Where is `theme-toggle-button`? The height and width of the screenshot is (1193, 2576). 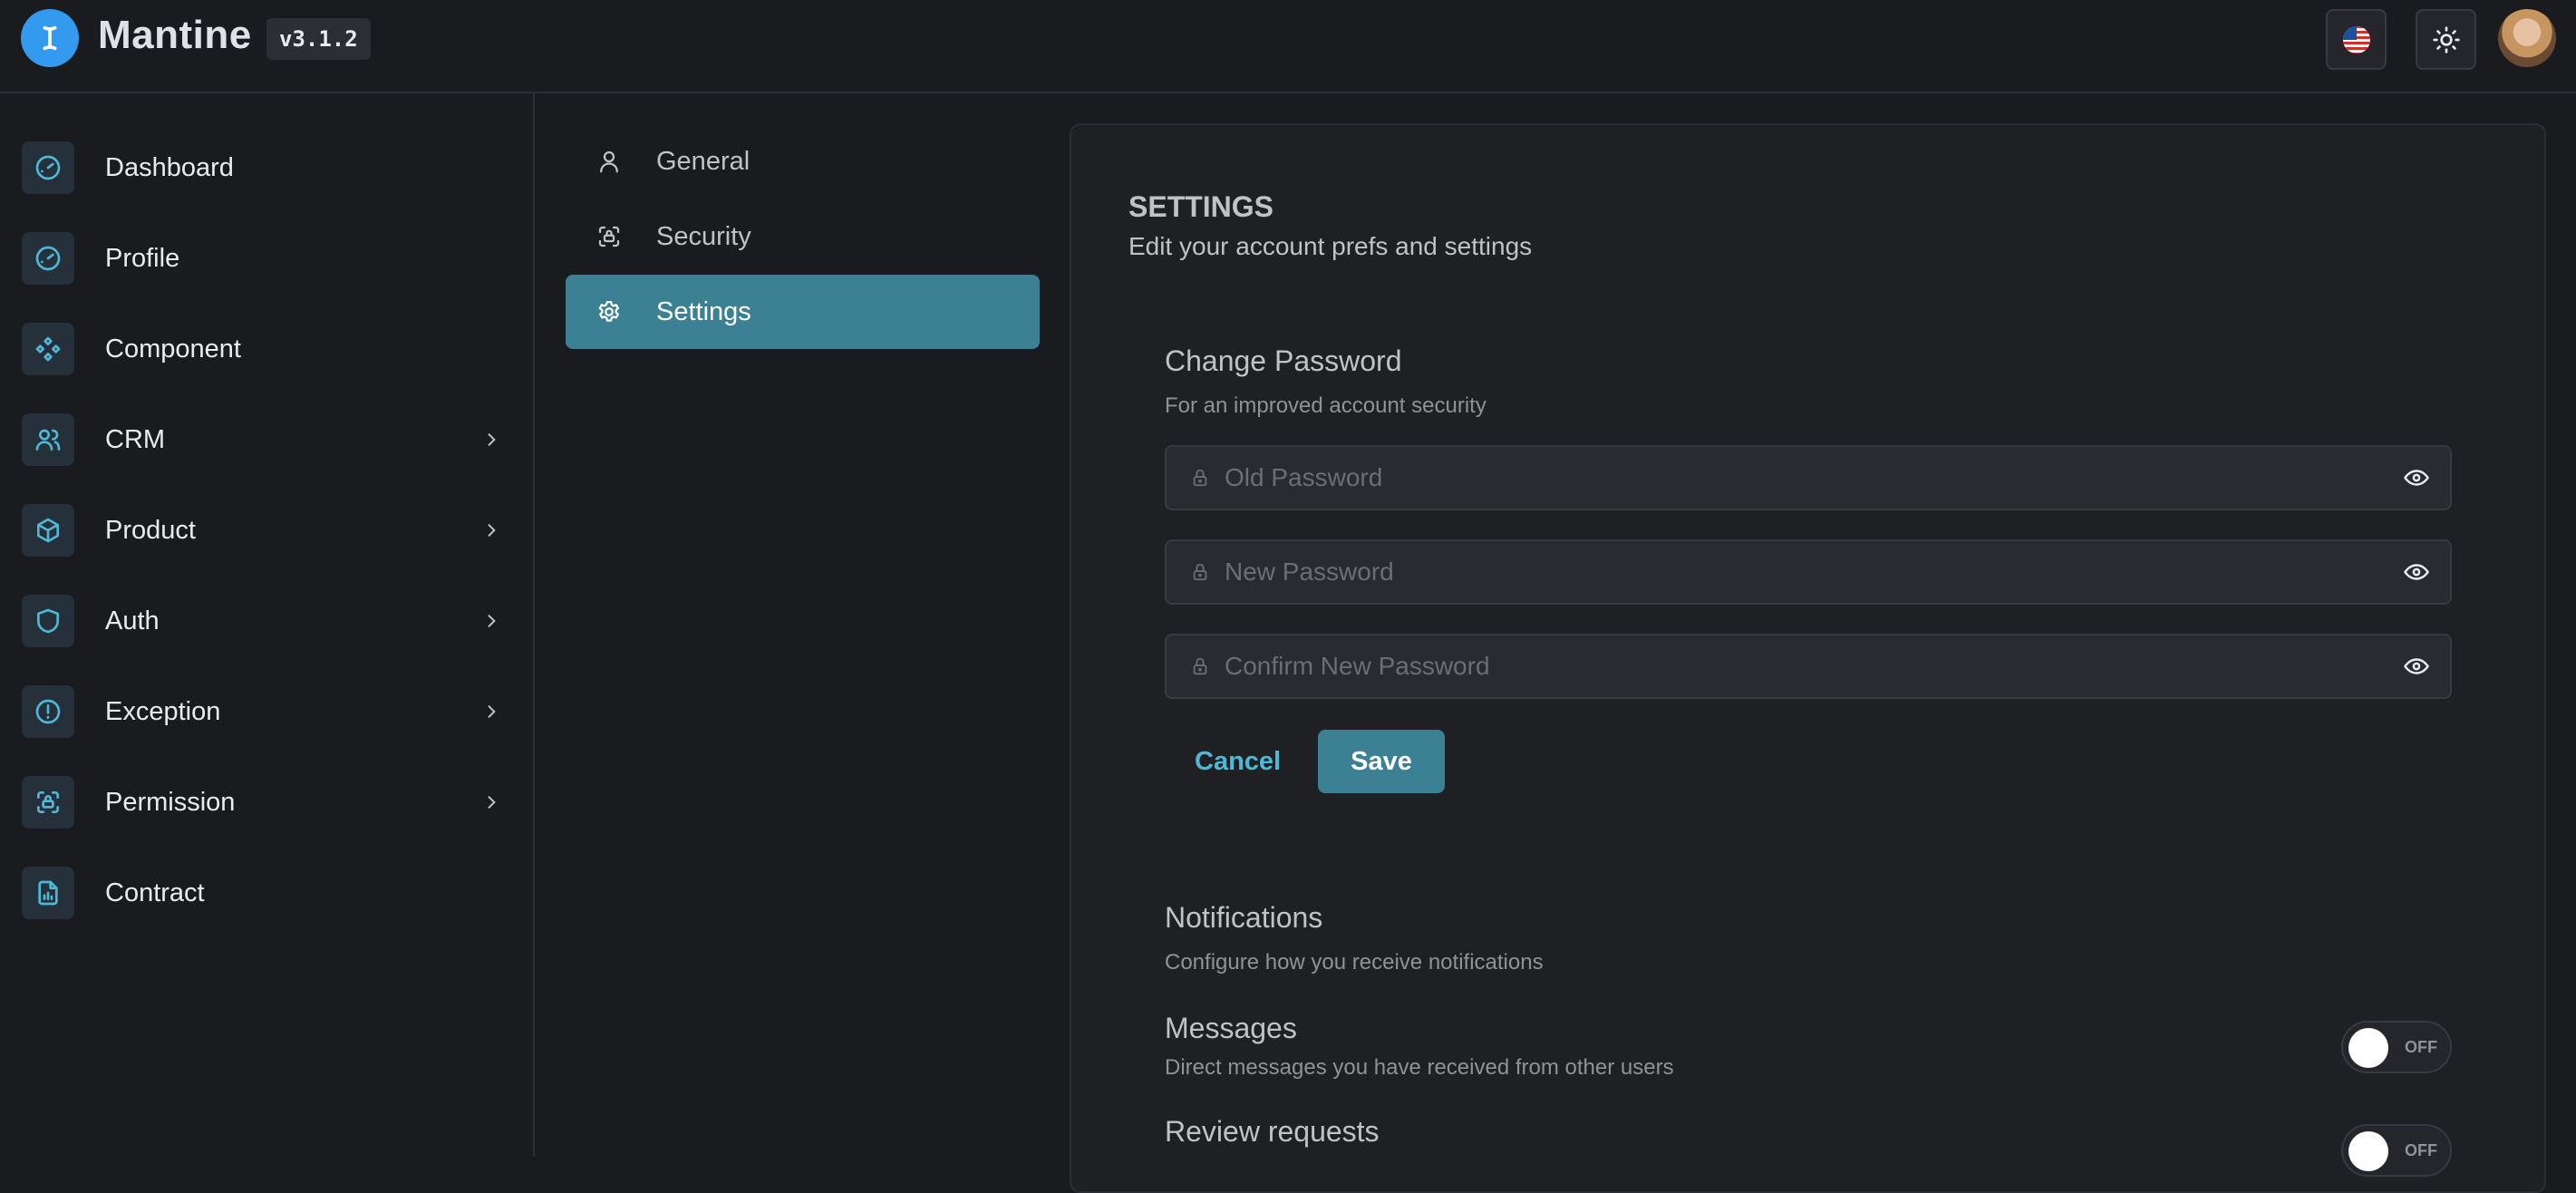 theme-toggle-button is located at coordinates (2446, 39).